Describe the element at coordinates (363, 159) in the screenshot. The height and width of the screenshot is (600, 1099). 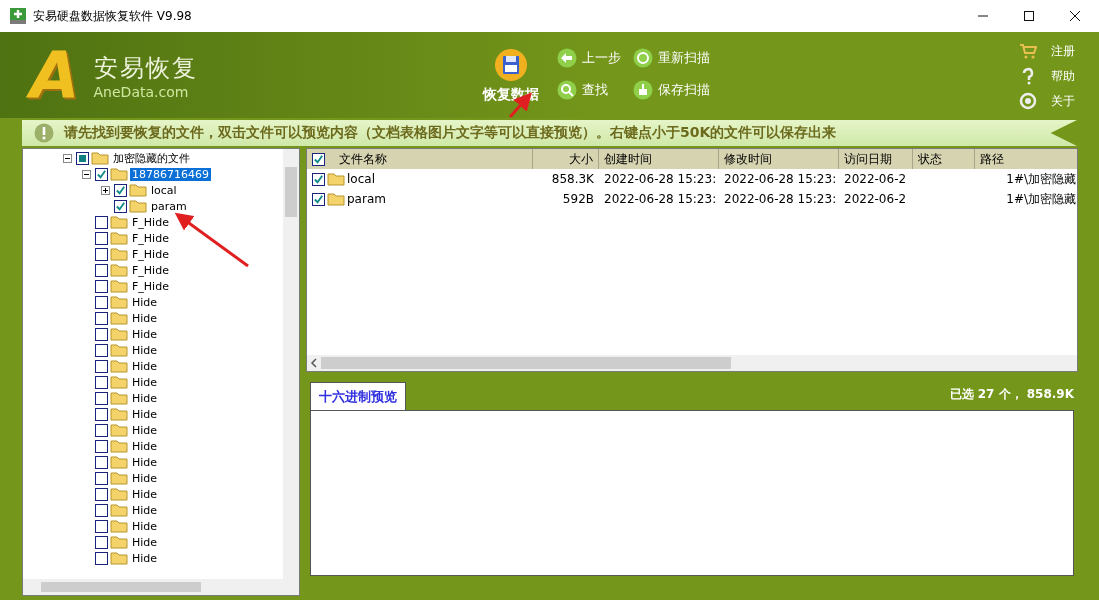
I see `column-header: 文件名称` at that location.